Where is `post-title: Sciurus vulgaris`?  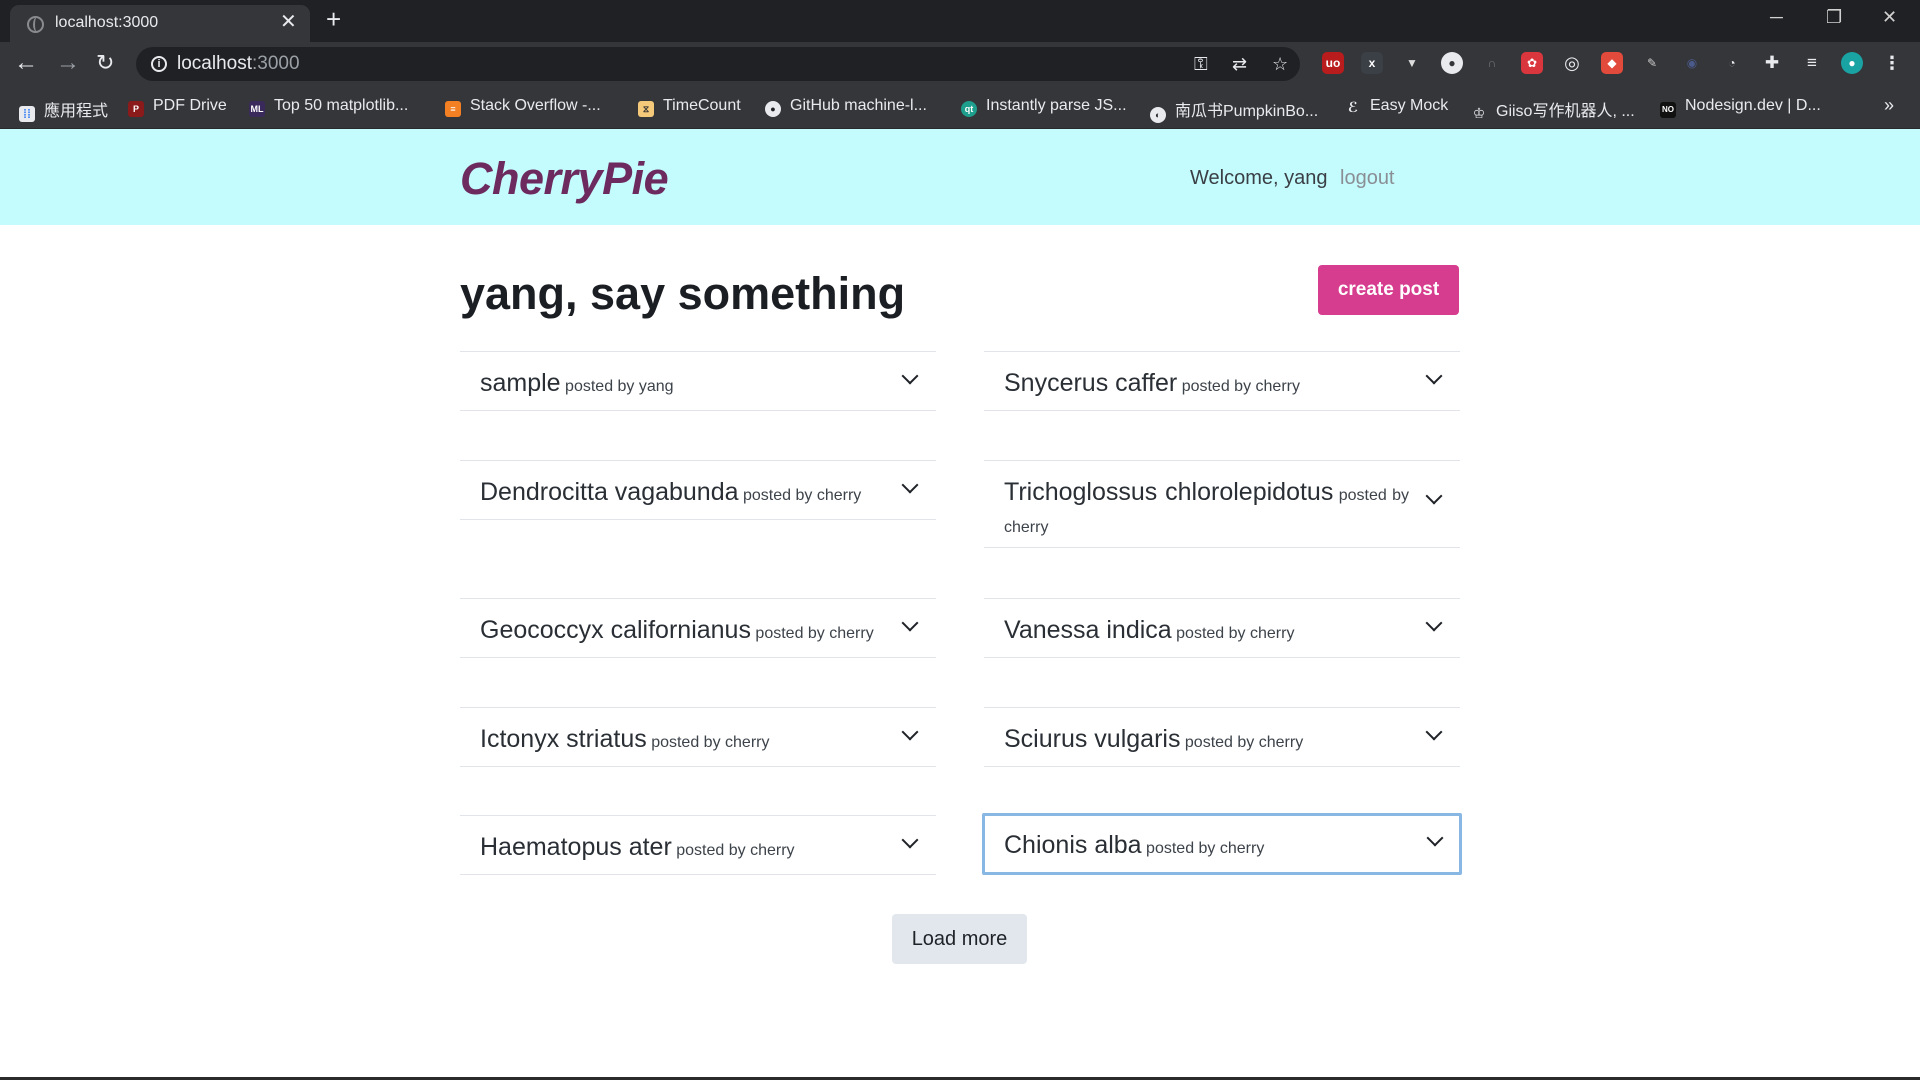 post-title: Sciurus vulgaris is located at coordinates (1092, 739).